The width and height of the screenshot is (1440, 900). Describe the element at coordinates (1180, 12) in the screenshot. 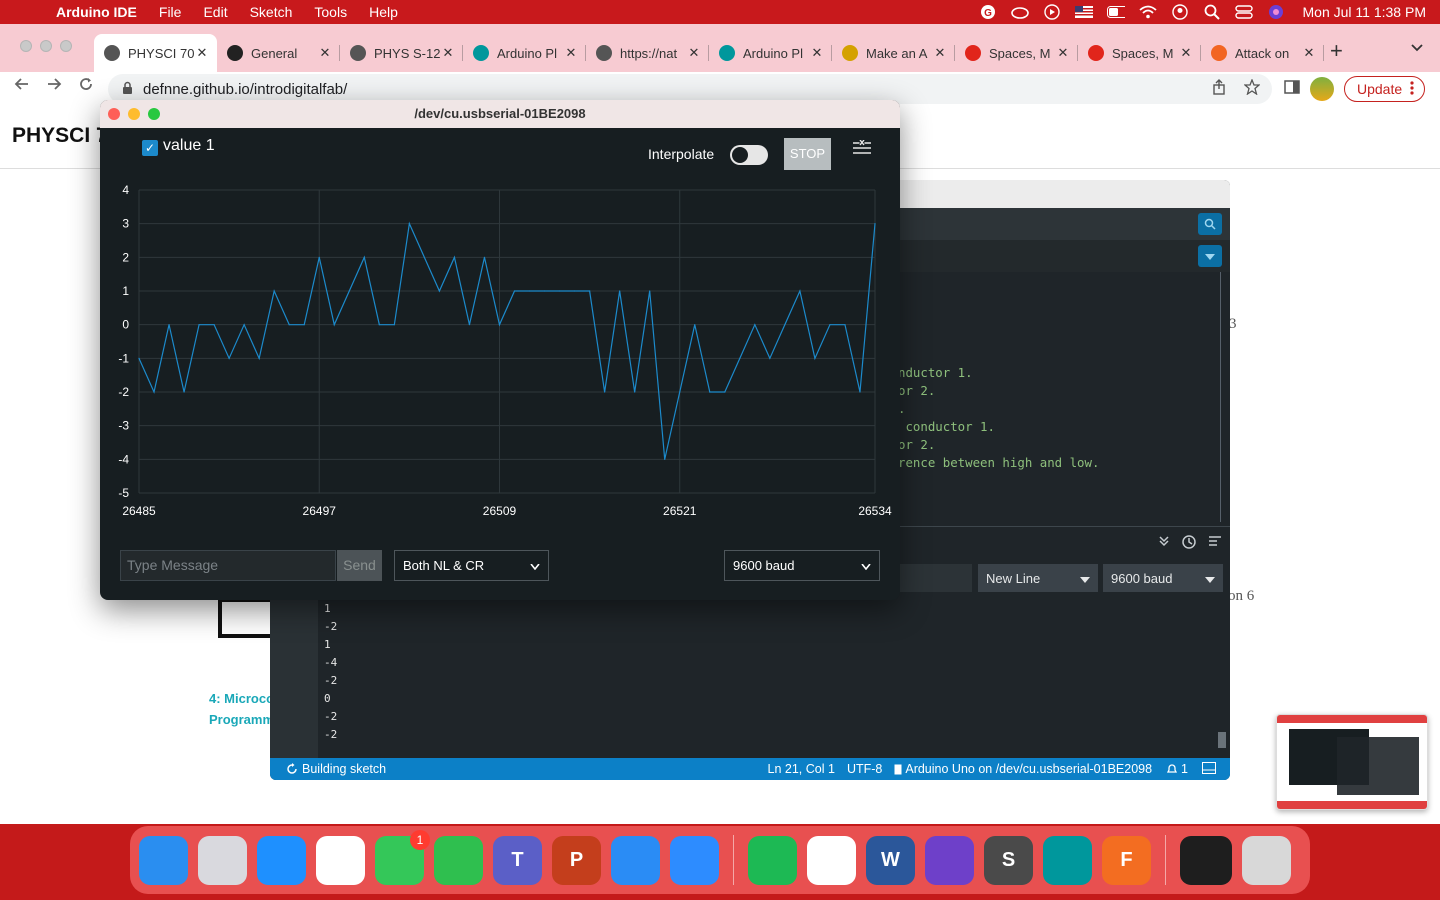

I see `user-account-icon` at that location.